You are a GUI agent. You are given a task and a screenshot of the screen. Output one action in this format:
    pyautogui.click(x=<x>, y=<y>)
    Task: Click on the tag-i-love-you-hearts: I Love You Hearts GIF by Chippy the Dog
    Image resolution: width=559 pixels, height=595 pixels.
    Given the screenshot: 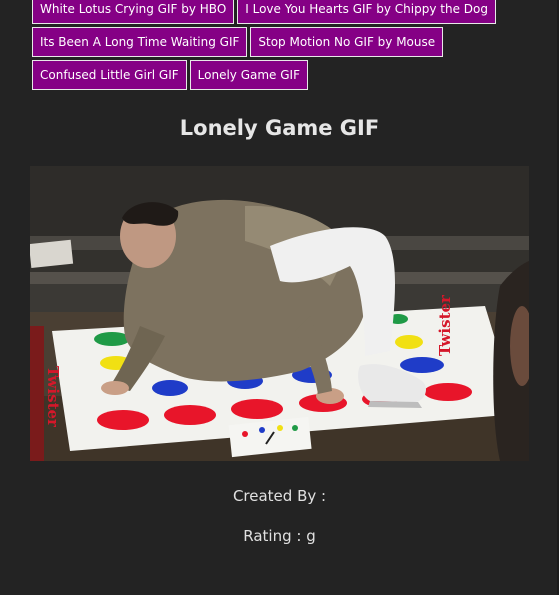 What is the action you would take?
    pyautogui.click(x=366, y=12)
    